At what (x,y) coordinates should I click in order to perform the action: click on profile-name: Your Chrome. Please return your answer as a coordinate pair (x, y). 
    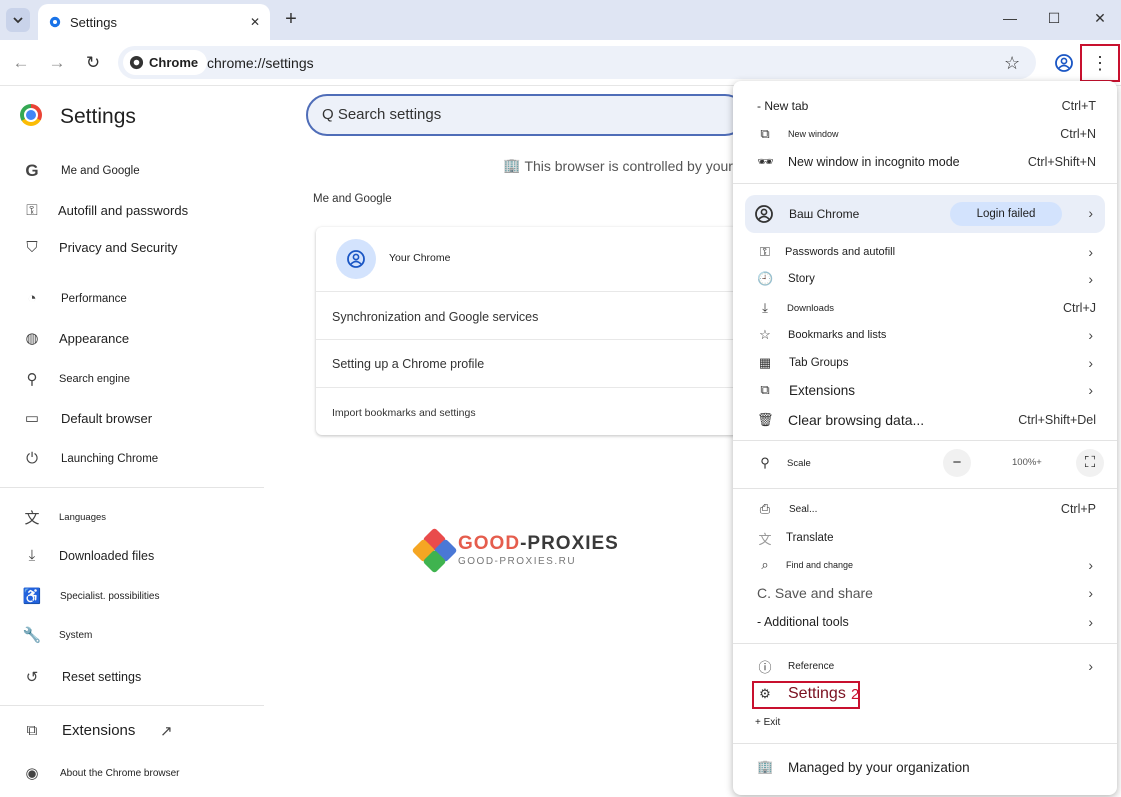
    Looking at the image, I should click on (420, 258).